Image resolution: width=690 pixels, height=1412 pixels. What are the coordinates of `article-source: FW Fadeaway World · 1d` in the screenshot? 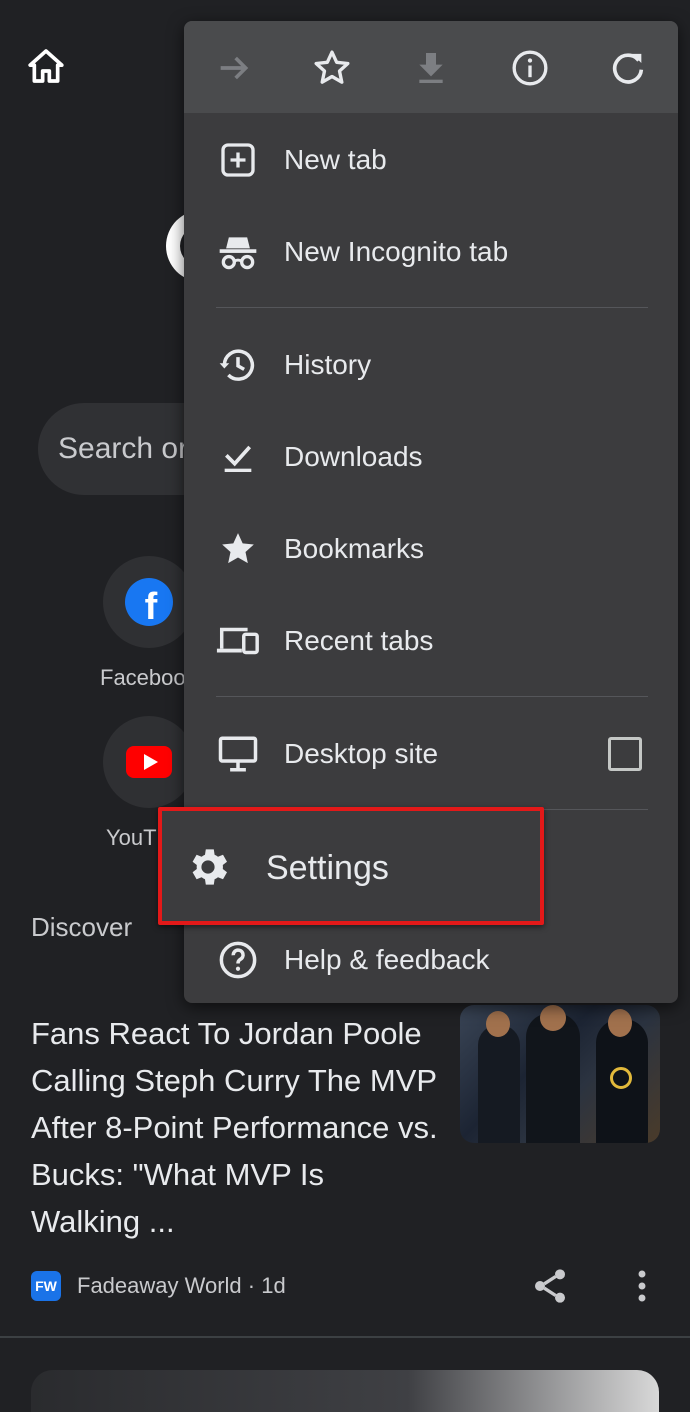 It's located at (158, 1286).